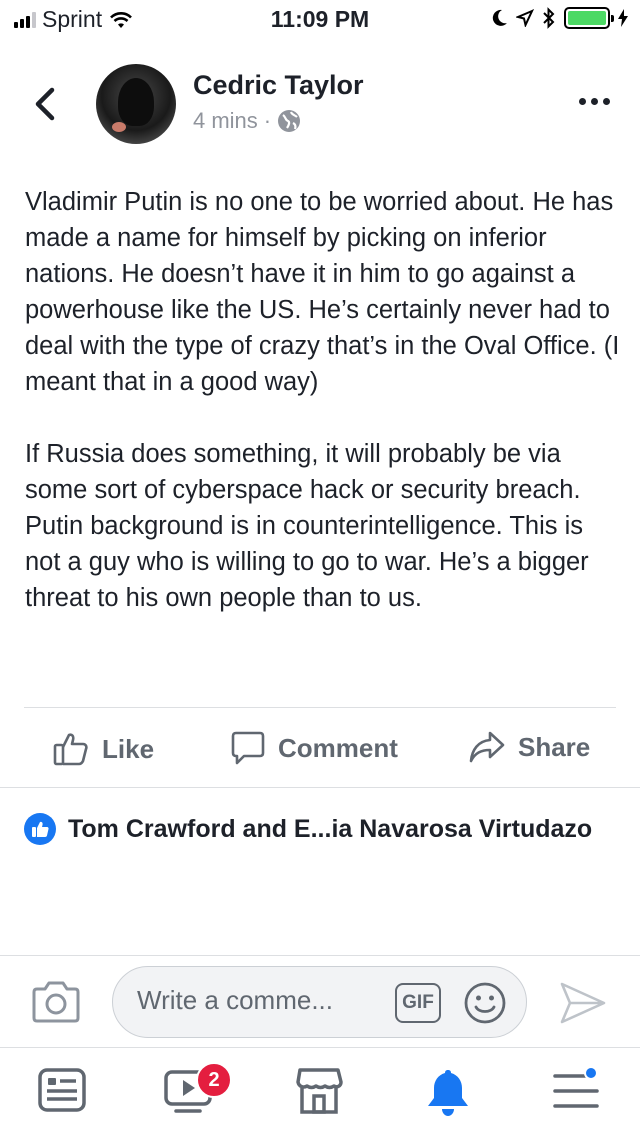  I want to click on post-actions: Like Comment Share, so click(320, 749).